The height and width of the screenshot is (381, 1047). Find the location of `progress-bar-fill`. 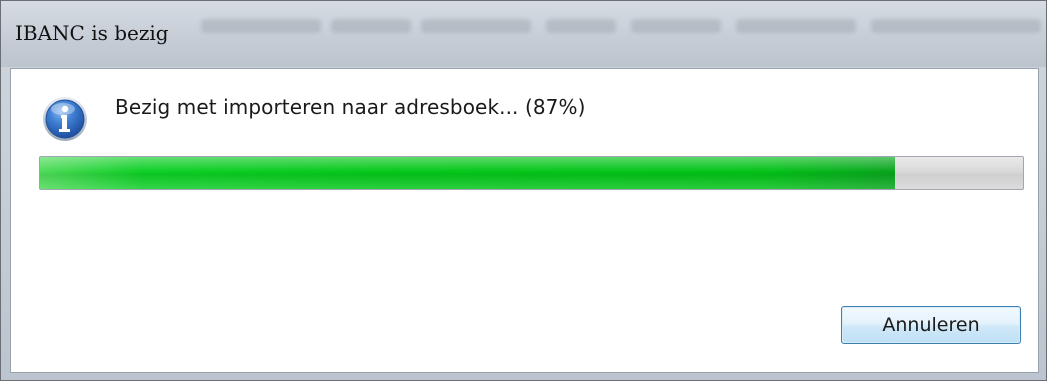

progress-bar-fill is located at coordinates (468, 173).